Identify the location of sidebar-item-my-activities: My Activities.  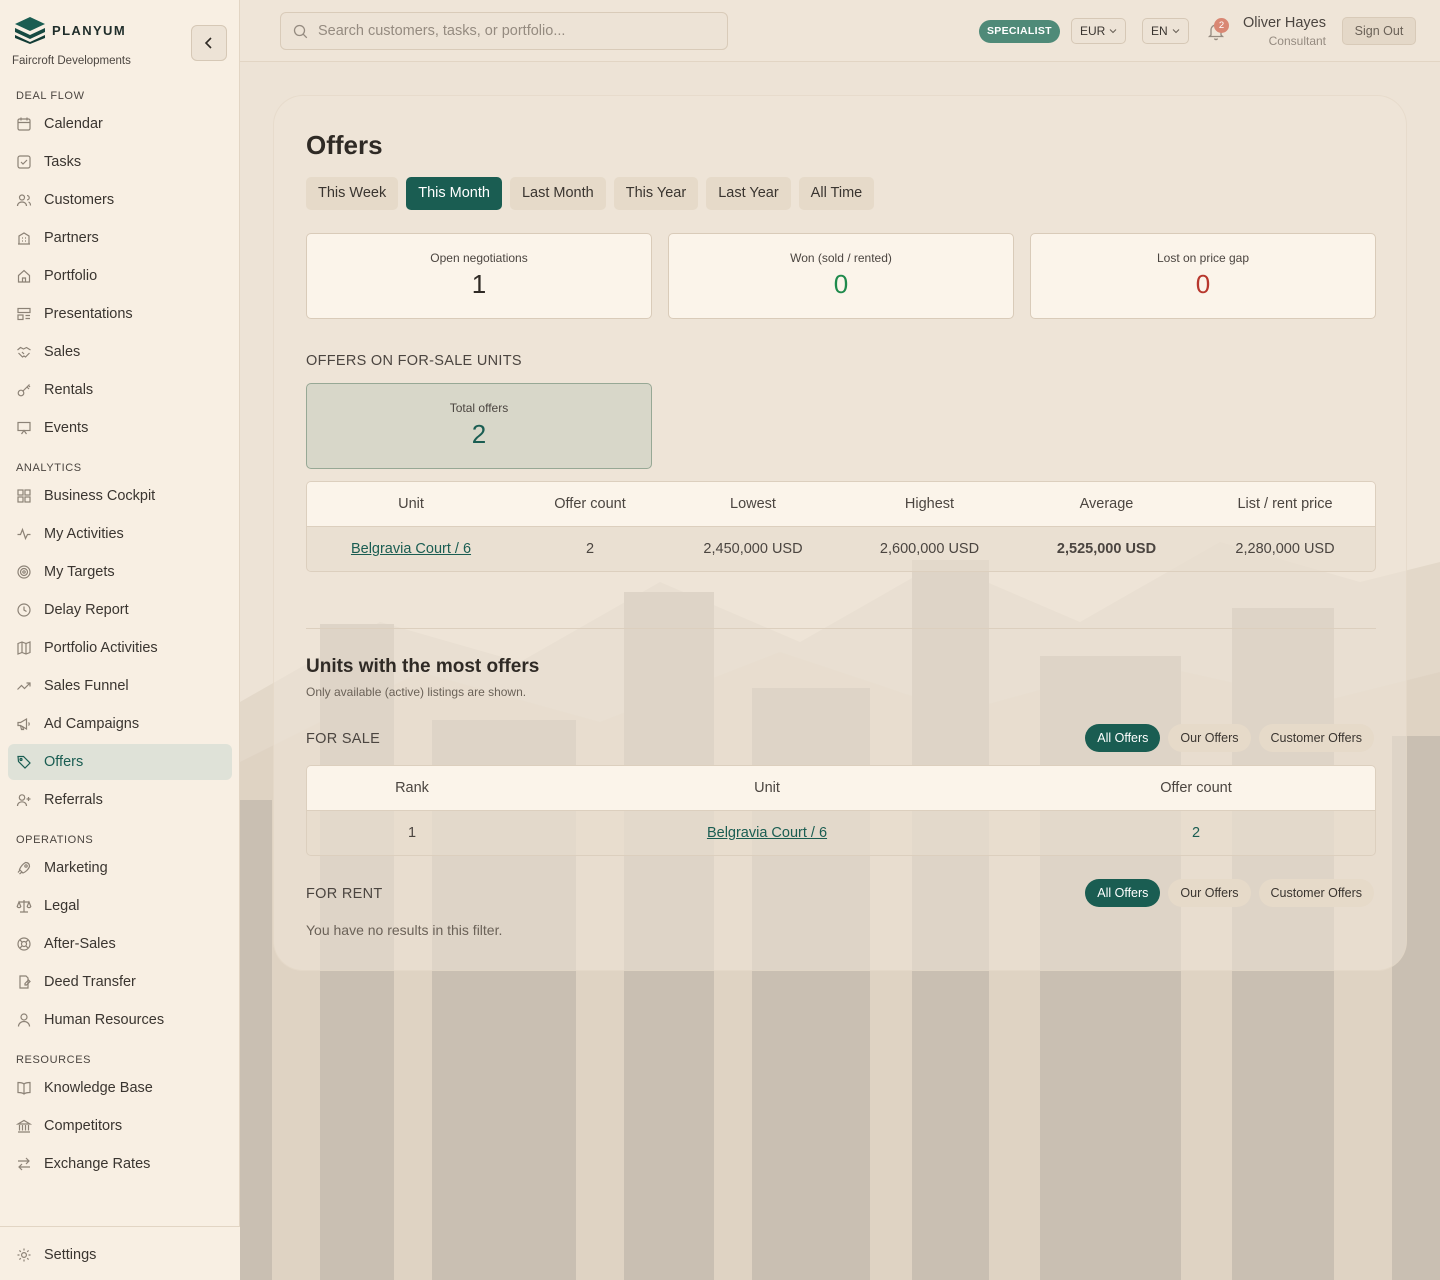
(120, 534).